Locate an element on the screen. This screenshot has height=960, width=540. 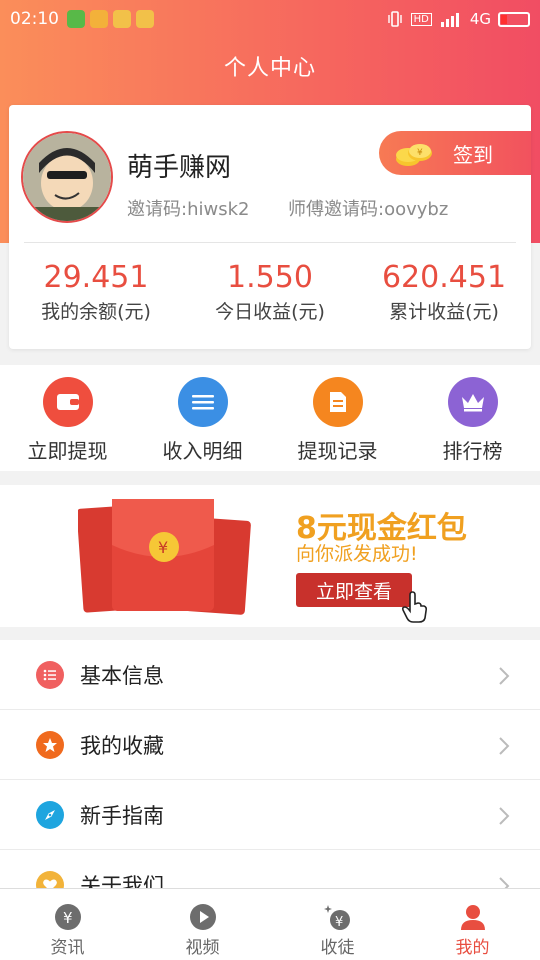
menu-item-basic-info: 基本信息 is located at coordinates (270, 675).